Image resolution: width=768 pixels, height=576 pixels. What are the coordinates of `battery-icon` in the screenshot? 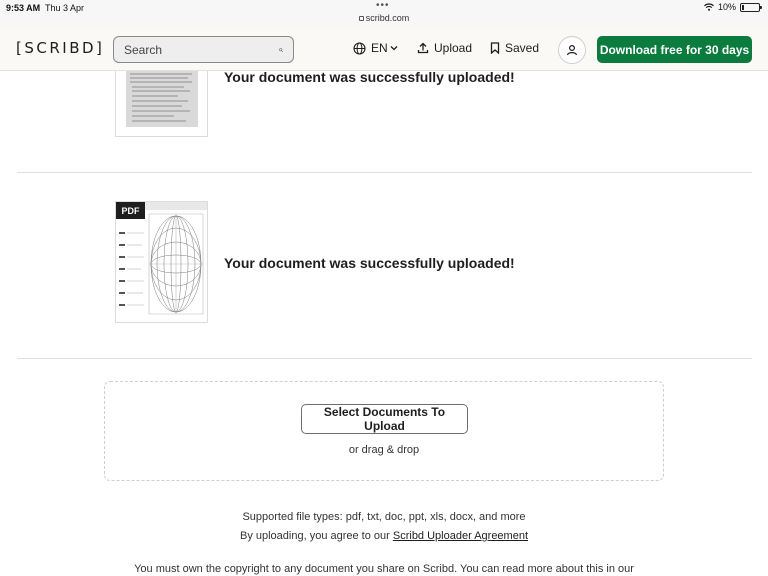 It's located at (751, 7).